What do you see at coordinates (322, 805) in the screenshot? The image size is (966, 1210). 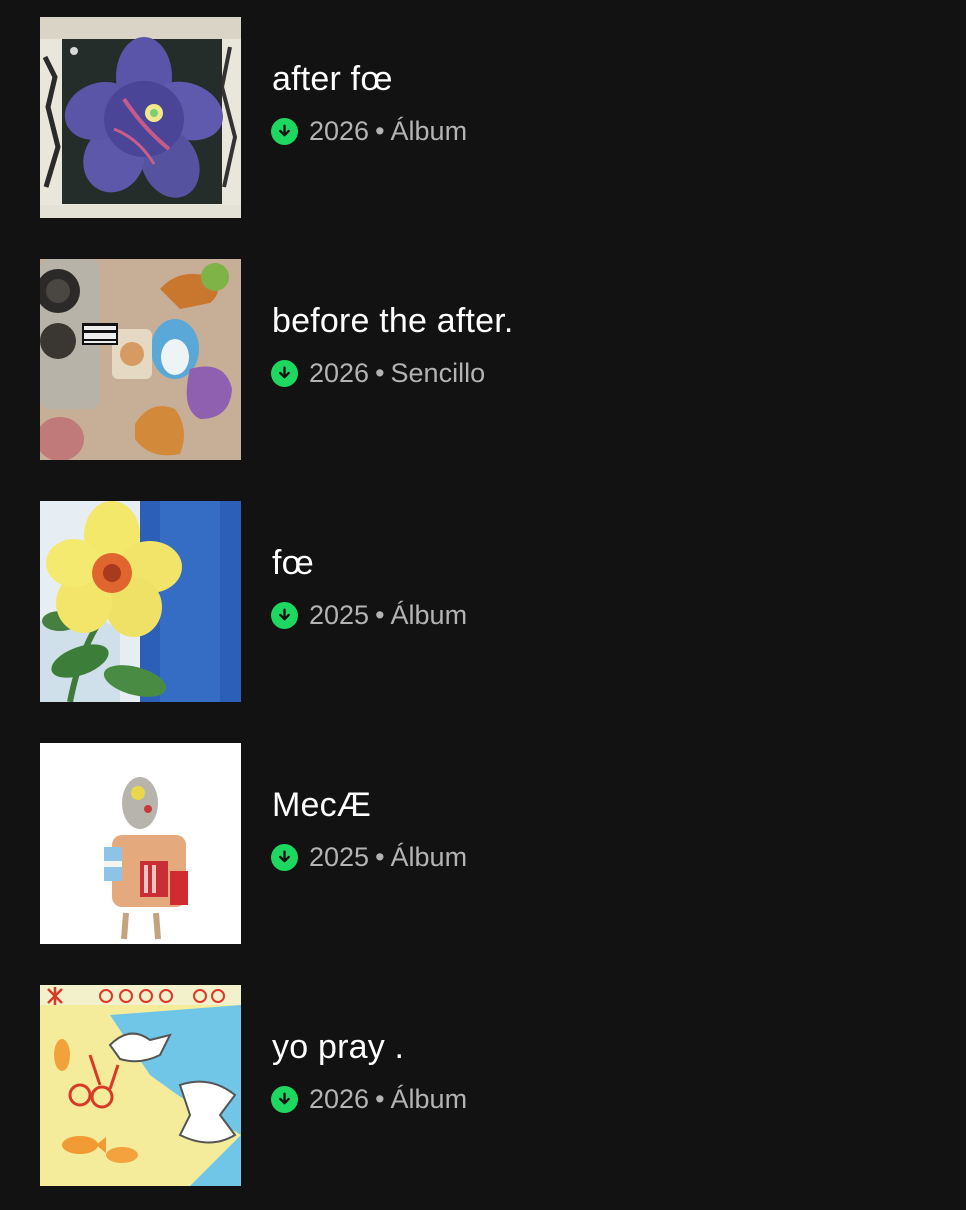 I see `item-title: MecÆ` at bounding box center [322, 805].